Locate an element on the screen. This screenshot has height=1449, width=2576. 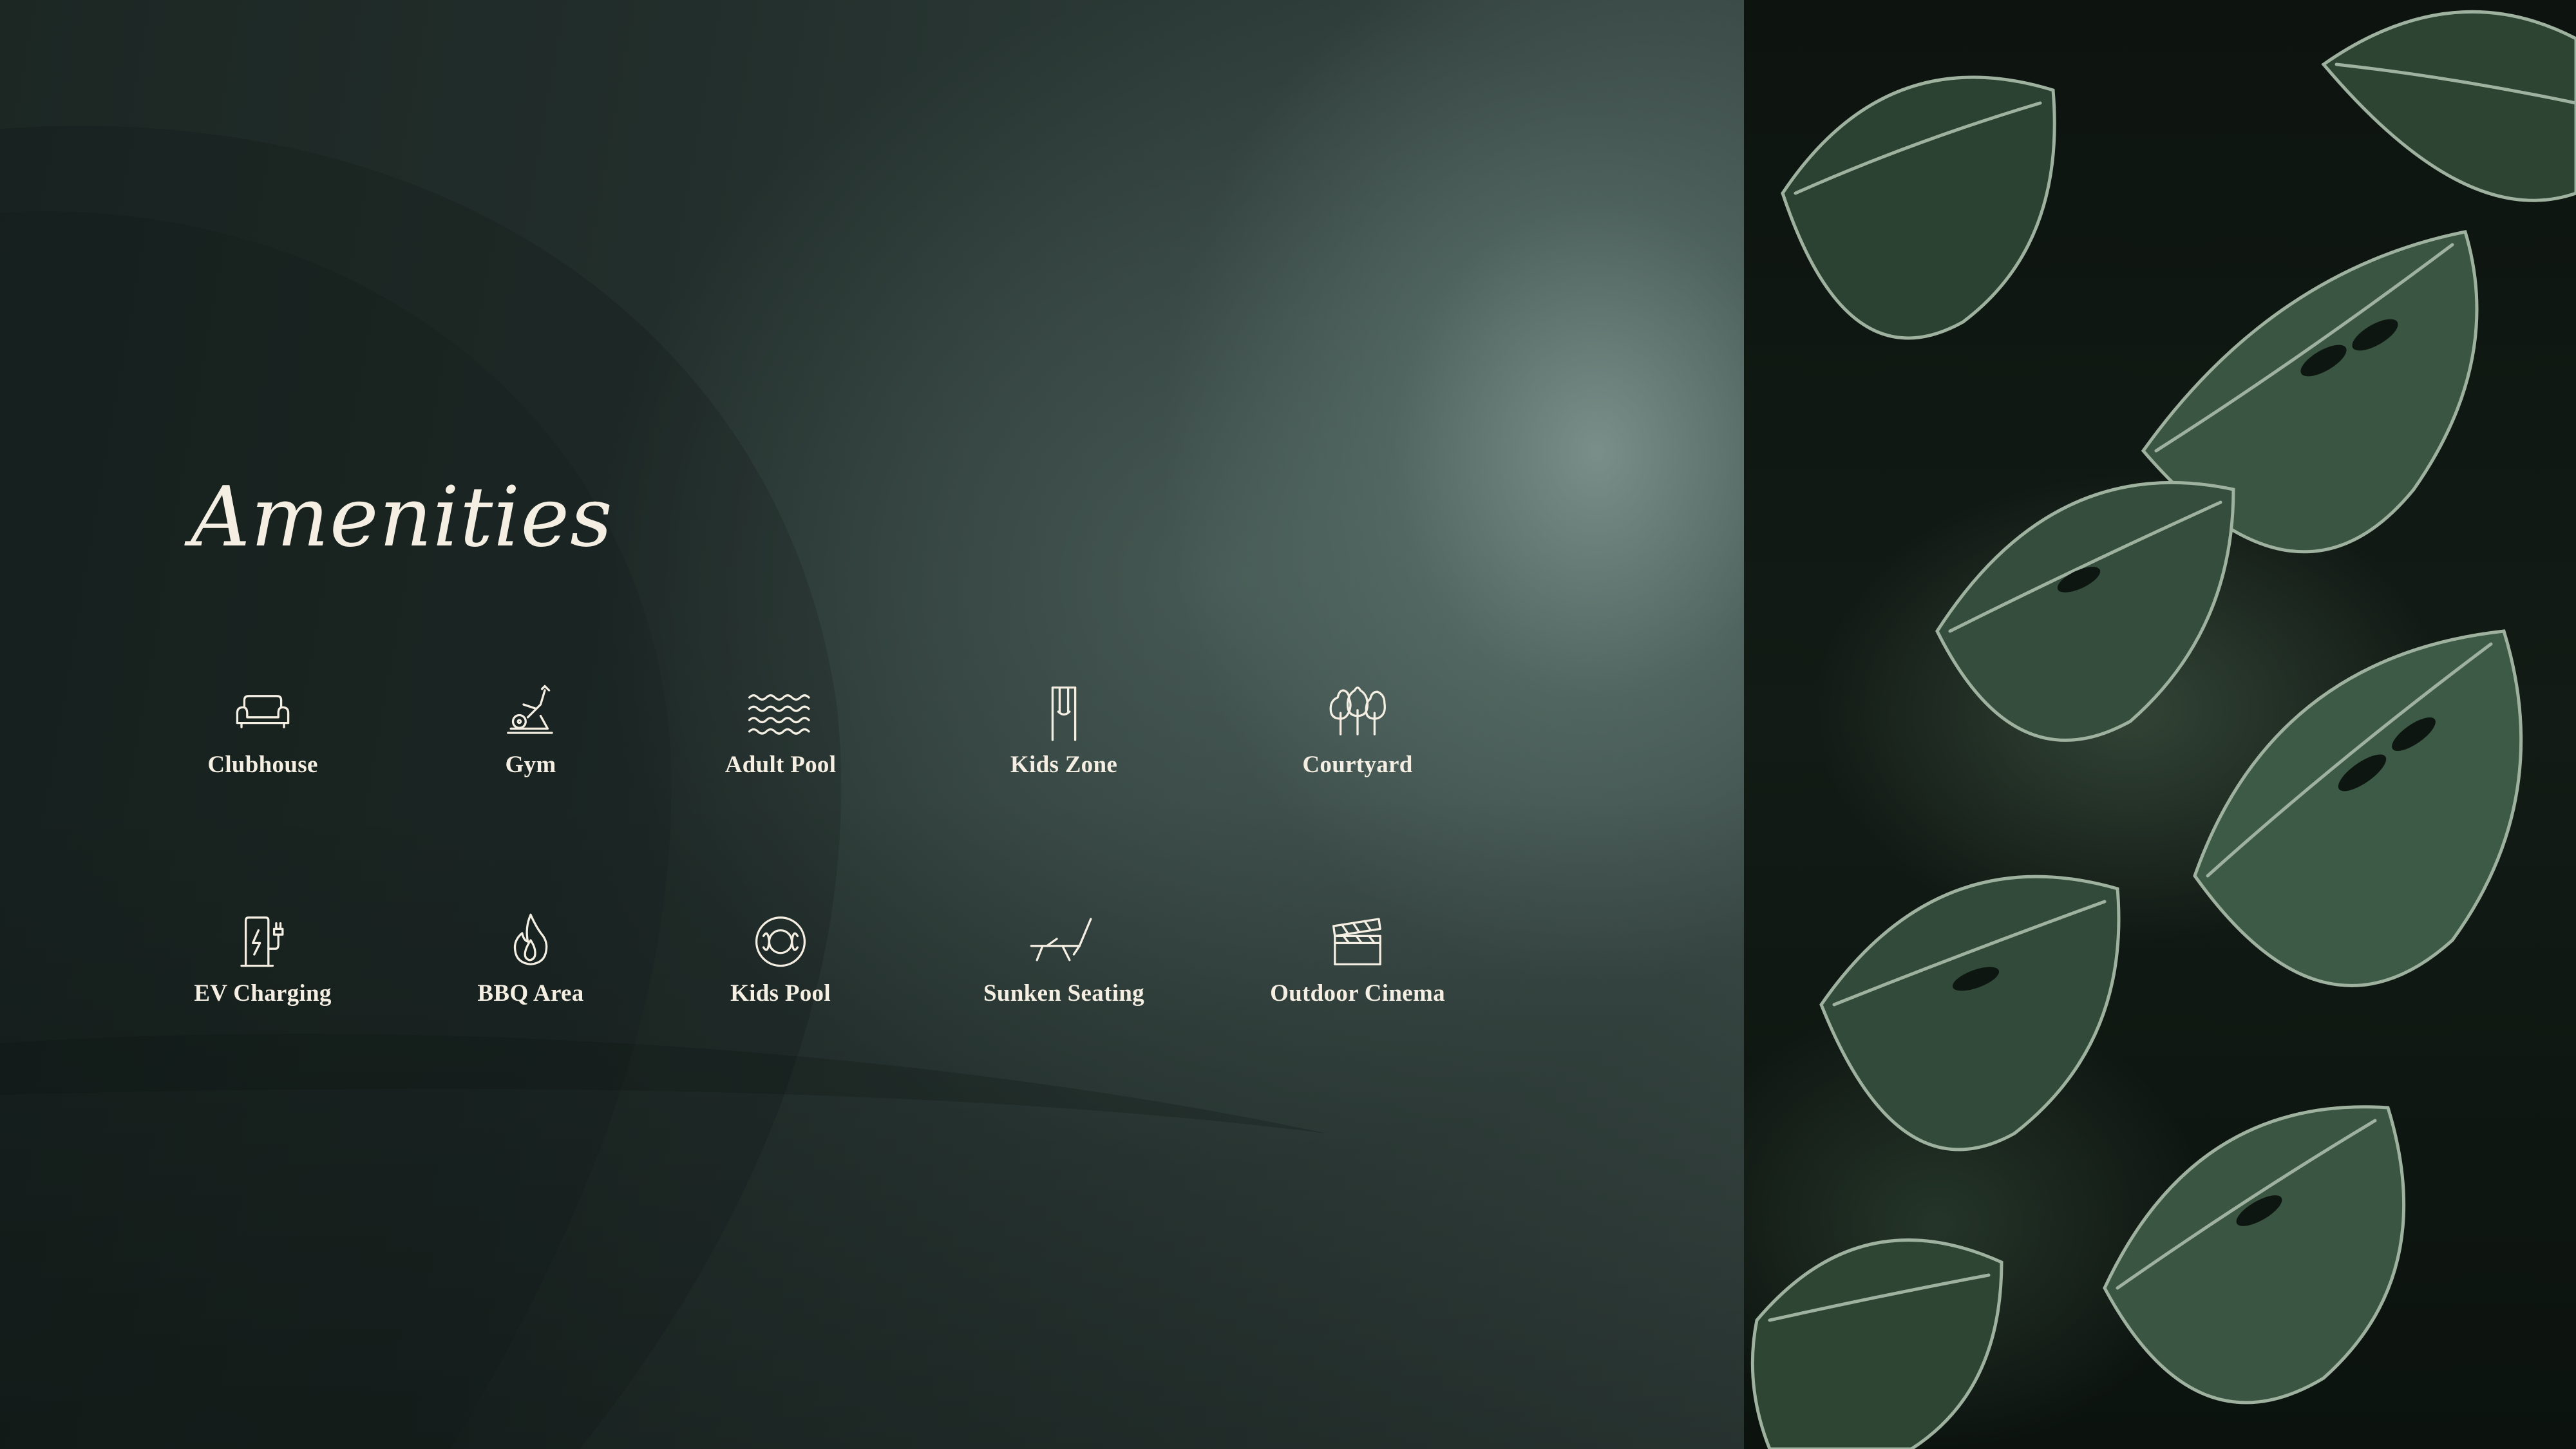
amenity-ev-charging: EV Charging is located at coordinates (262, 956).